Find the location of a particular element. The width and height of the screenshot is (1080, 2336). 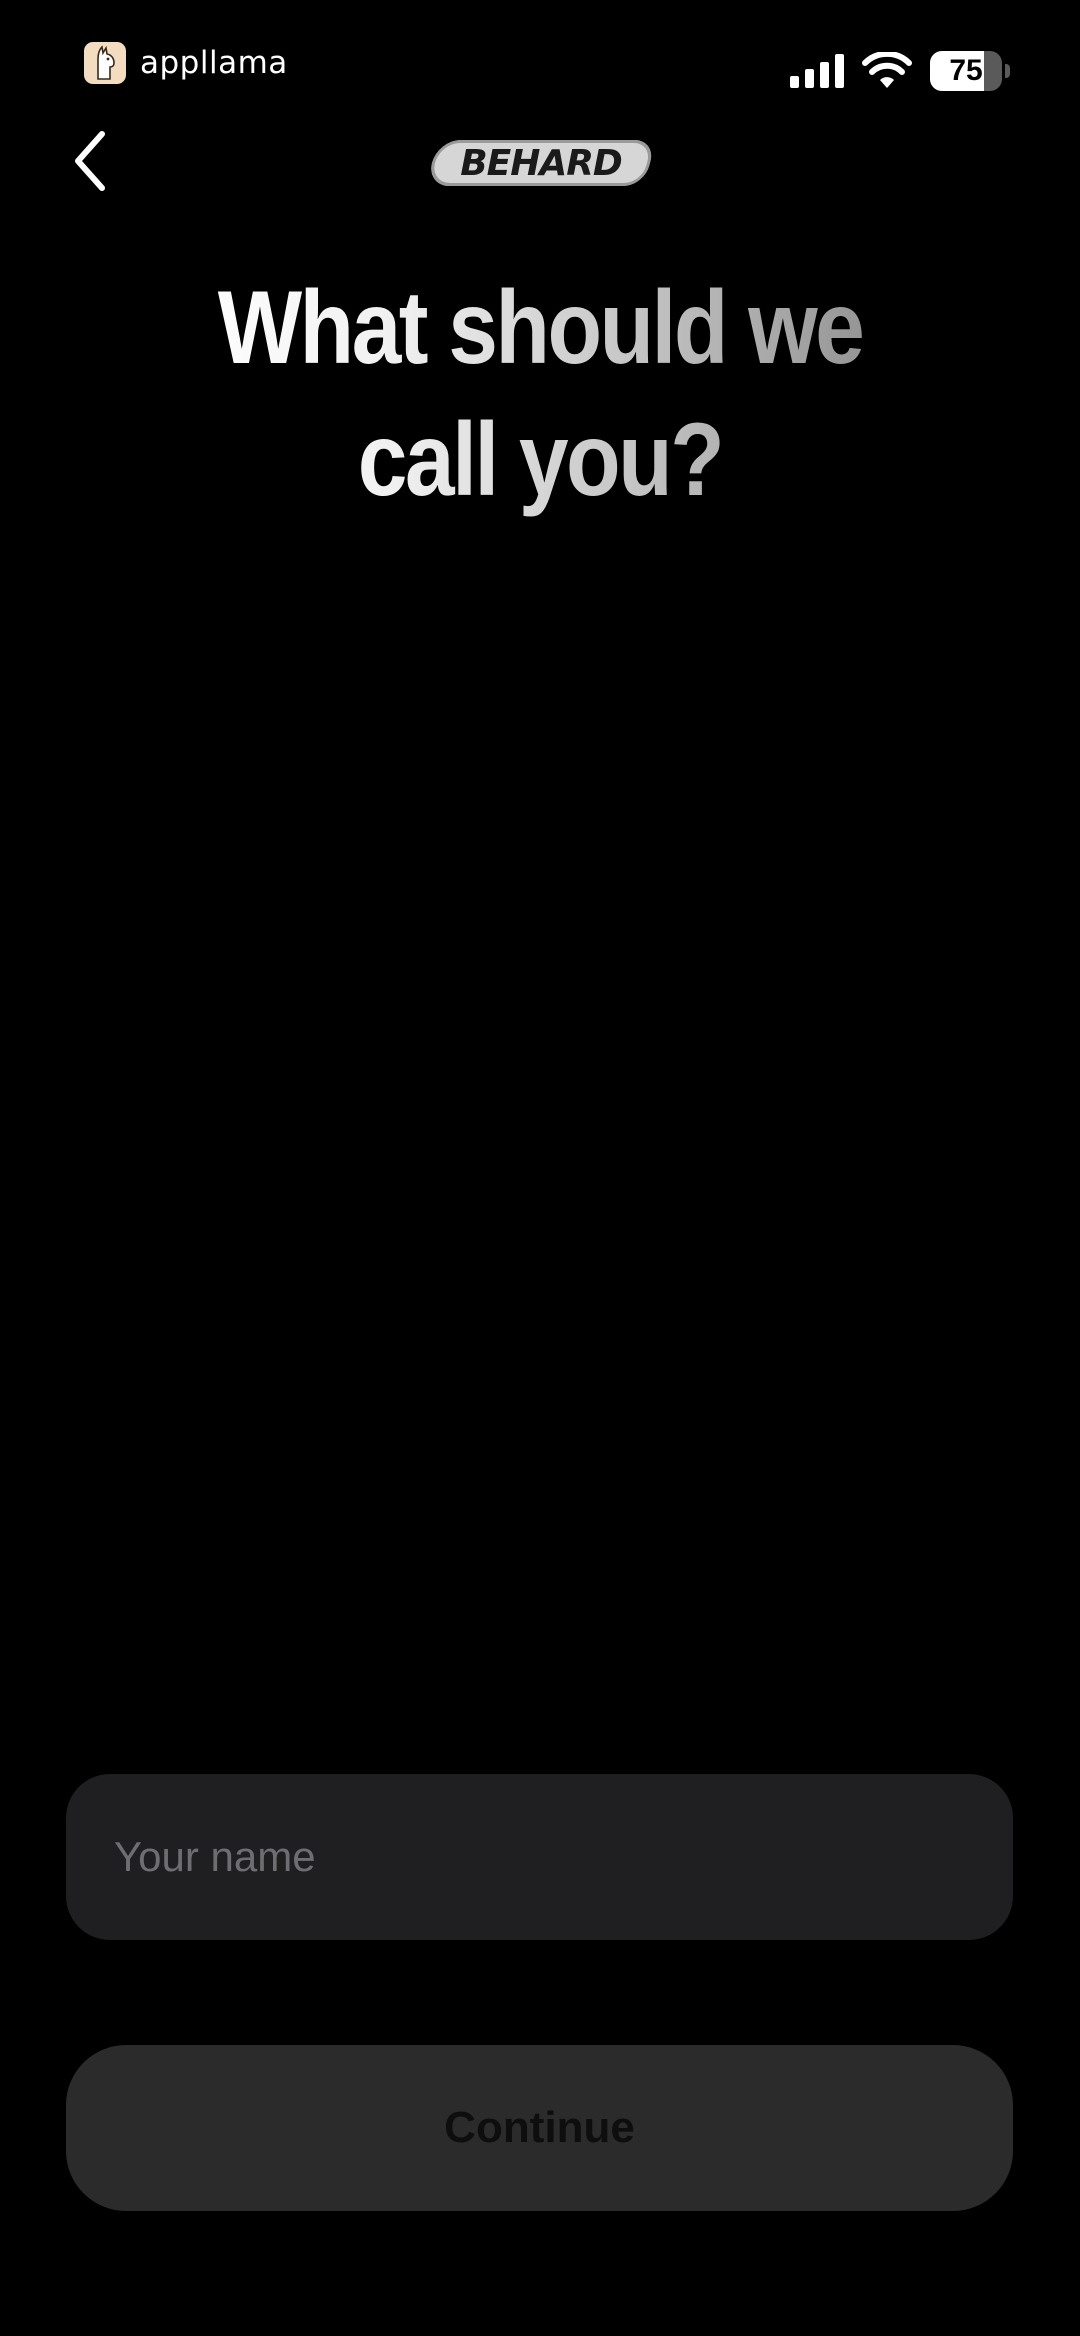

name-input is located at coordinates (539, 1857).